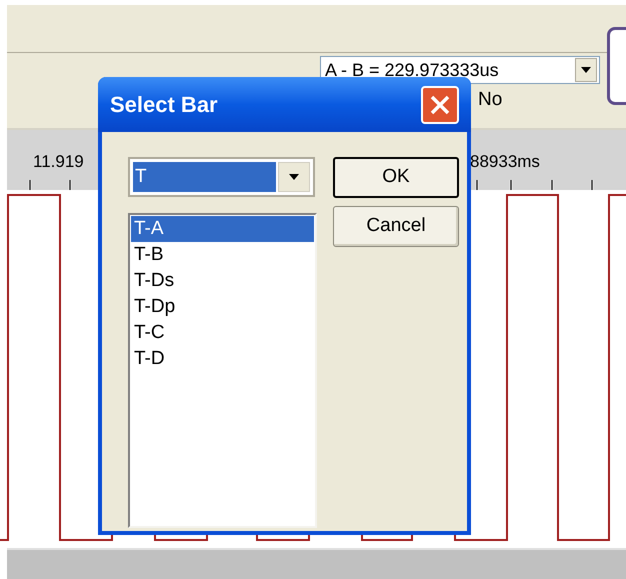 The image size is (626, 579). I want to click on bar-select: T, so click(221, 177).